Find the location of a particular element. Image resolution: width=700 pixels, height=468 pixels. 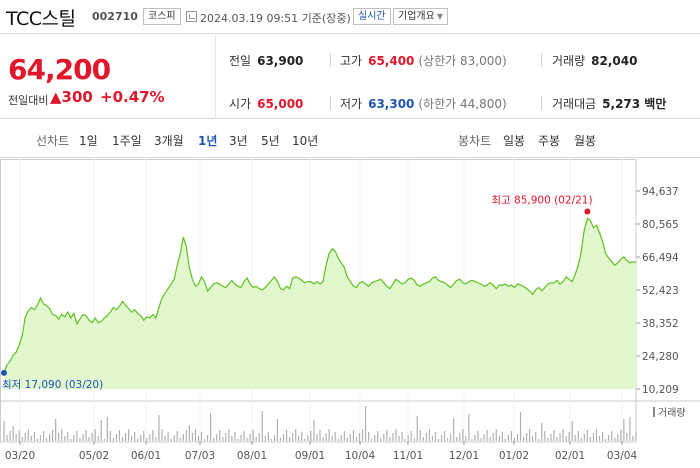

tab-1w: 1주일 is located at coordinates (127, 140).